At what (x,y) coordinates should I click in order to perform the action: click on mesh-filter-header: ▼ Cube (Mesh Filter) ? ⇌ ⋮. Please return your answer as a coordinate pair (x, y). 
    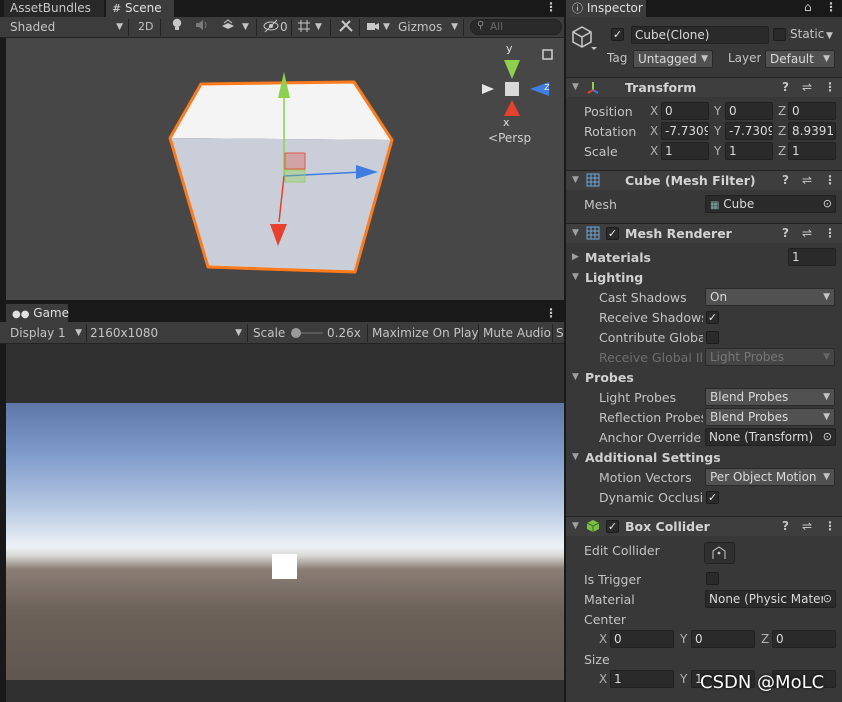
    Looking at the image, I should click on (704, 180).